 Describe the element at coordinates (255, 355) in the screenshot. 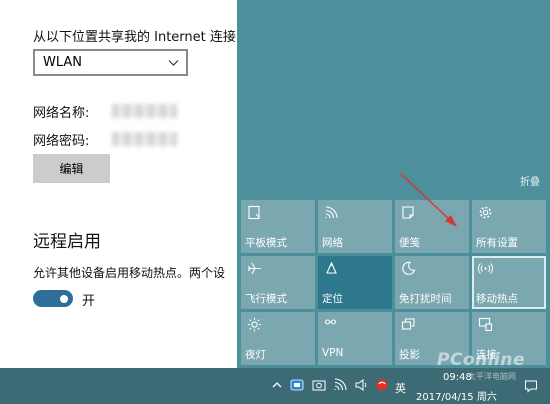

I see `tile-label: 夜灯` at that location.